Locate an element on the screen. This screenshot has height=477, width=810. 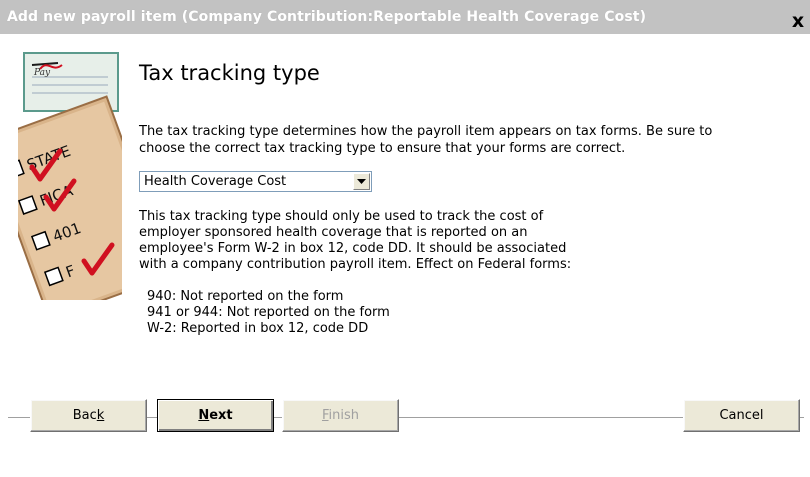
finish-label-part: inish is located at coordinates (344, 415).